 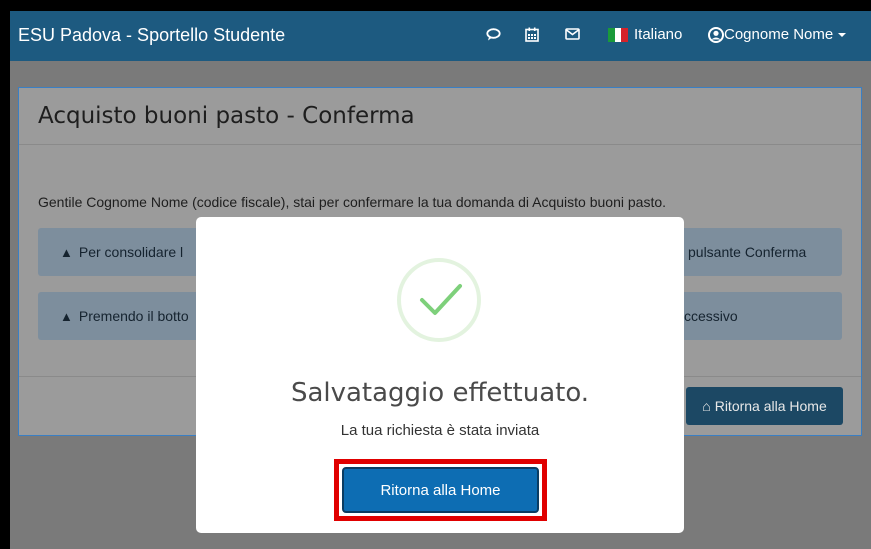 I want to click on chevron-down-icon, so click(x=842, y=34).